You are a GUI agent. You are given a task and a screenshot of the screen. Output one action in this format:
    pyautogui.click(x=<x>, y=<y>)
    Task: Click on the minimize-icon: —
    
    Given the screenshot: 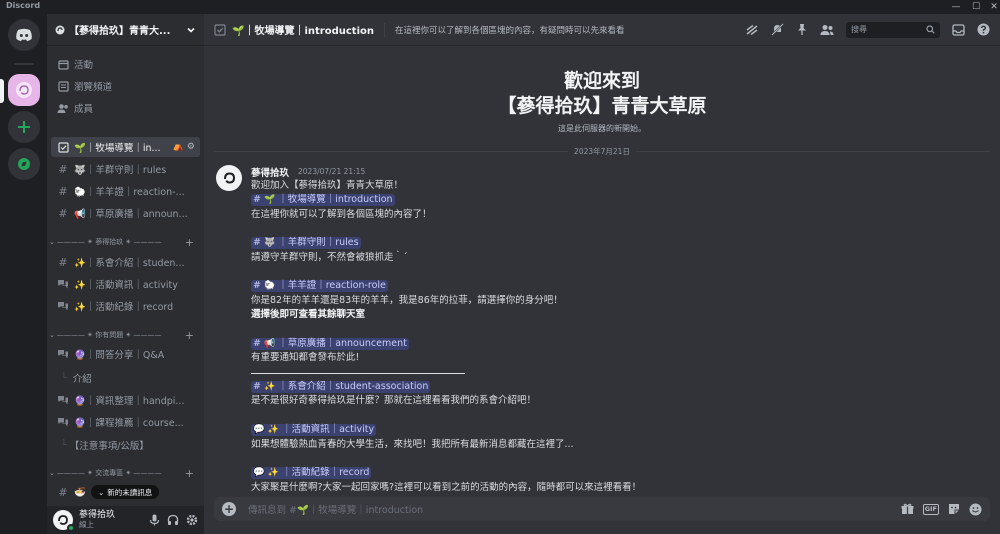 What is the action you would take?
    pyautogui.click(x=956, y=7)
    